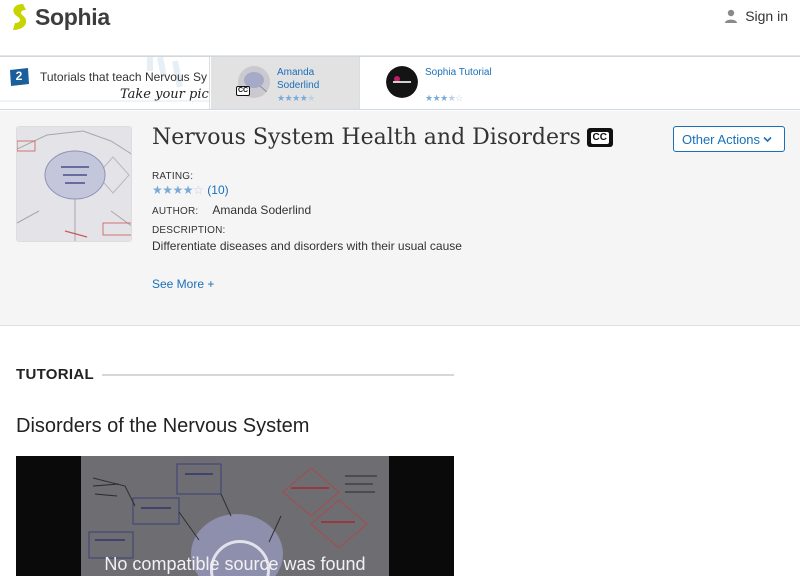 Image resolution: width=800 pixels, height=576 pixels. What do you see at coordinates (198, 190) in the screenshot?
I see `rating-stars-empty: ☆` at bounding box center [198, 190].